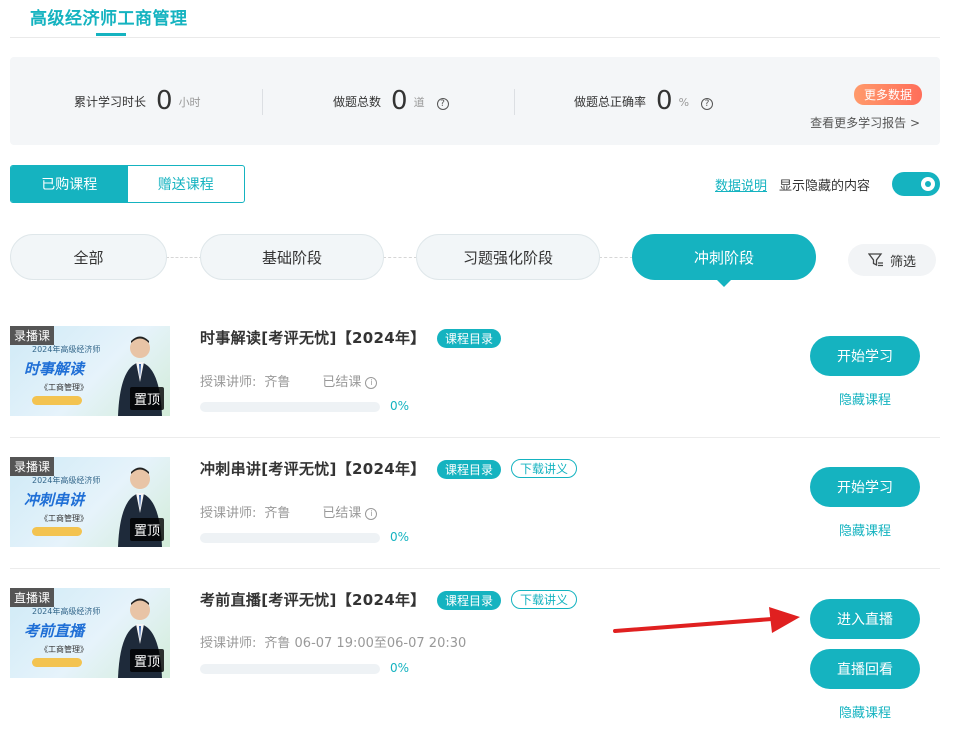 The image size is (957, 733). I want to click on live-replay-button: 直播回看, so click(865, 669).